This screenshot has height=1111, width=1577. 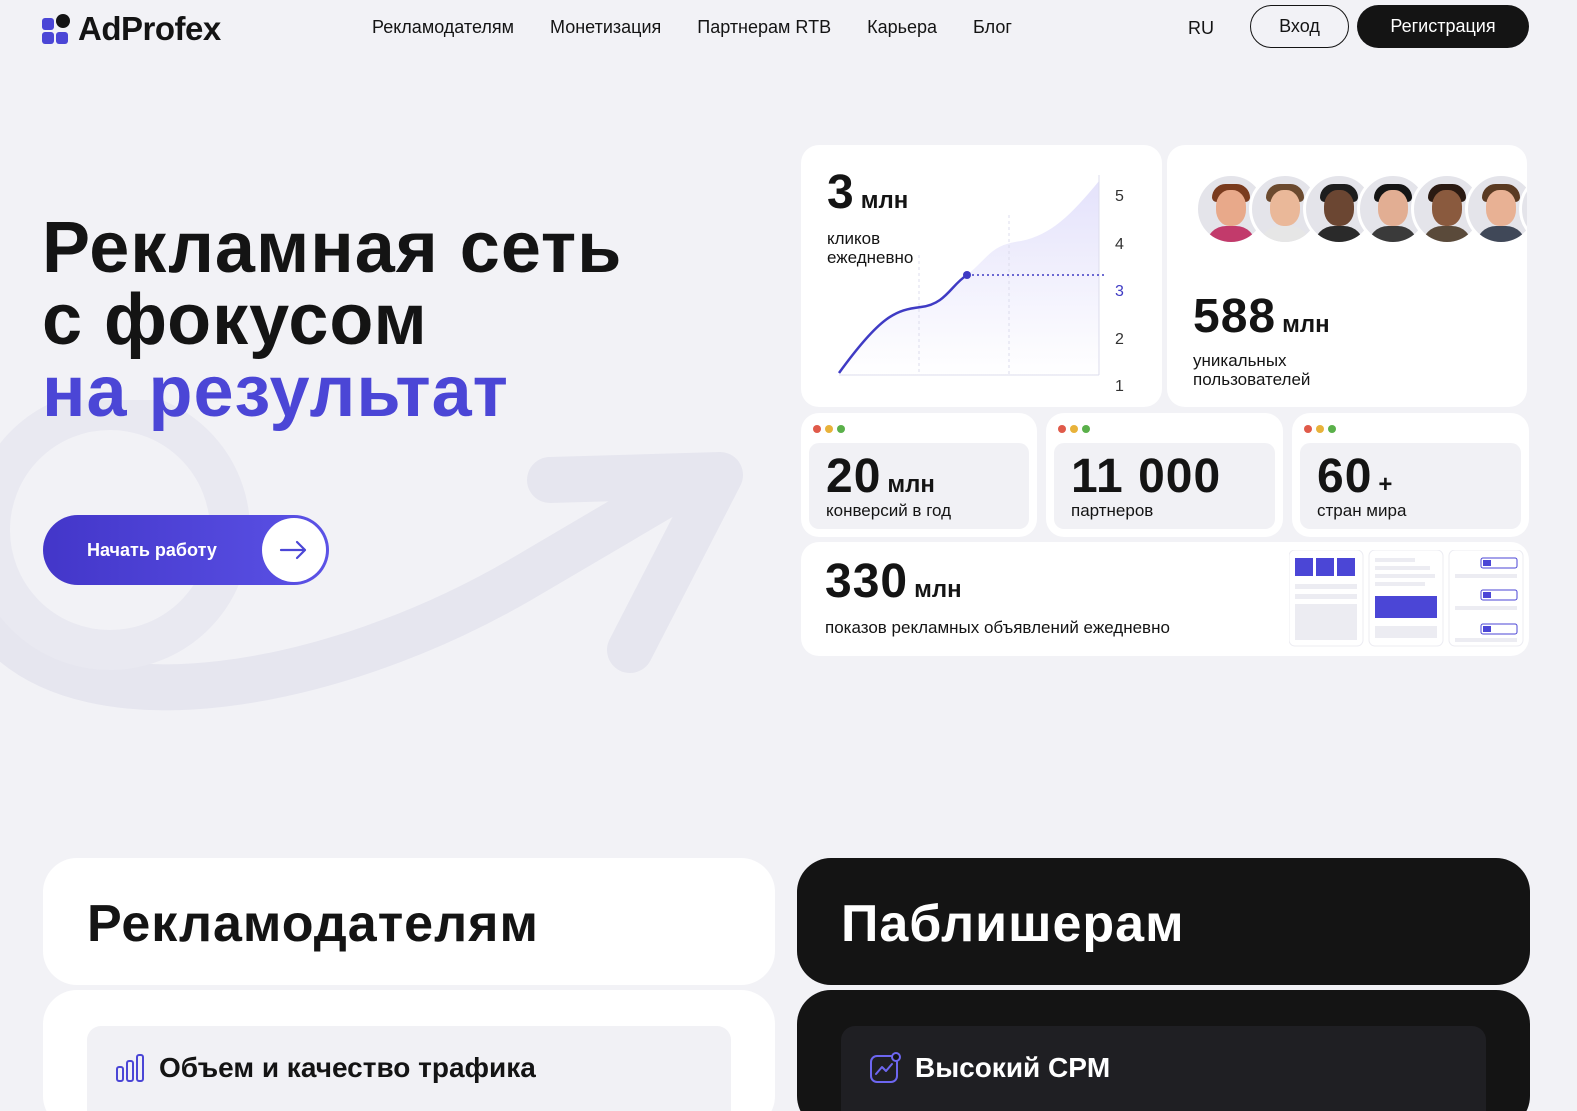 I want to click on publishers-feature-title: Высокий CPM, so click(x=1013, y=1067).